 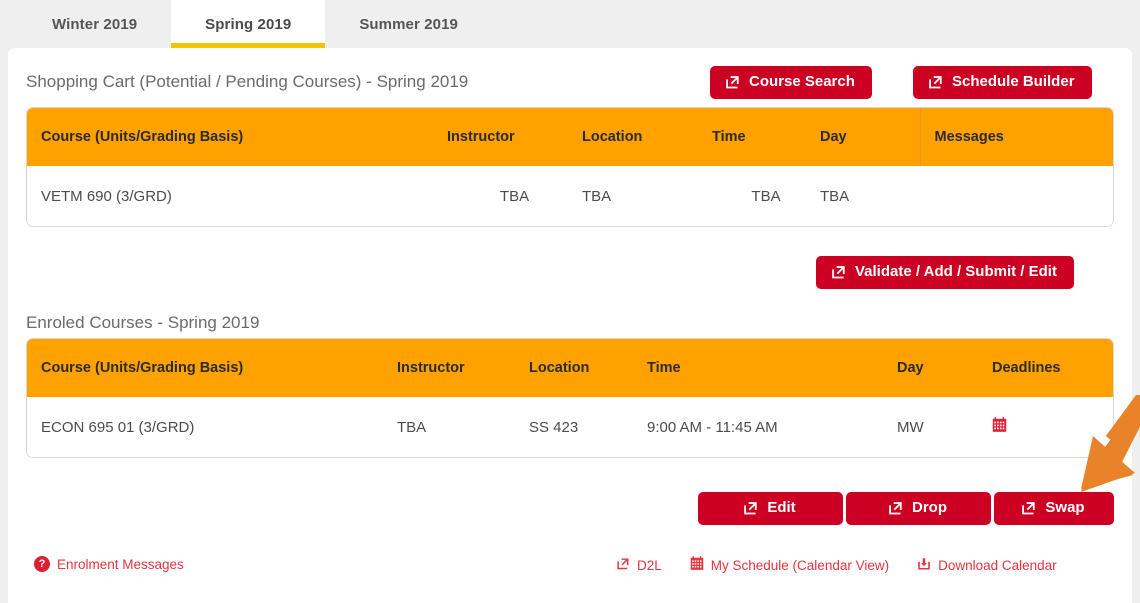 I want to click on edit-button: Edit, so click(x=770, y=508).